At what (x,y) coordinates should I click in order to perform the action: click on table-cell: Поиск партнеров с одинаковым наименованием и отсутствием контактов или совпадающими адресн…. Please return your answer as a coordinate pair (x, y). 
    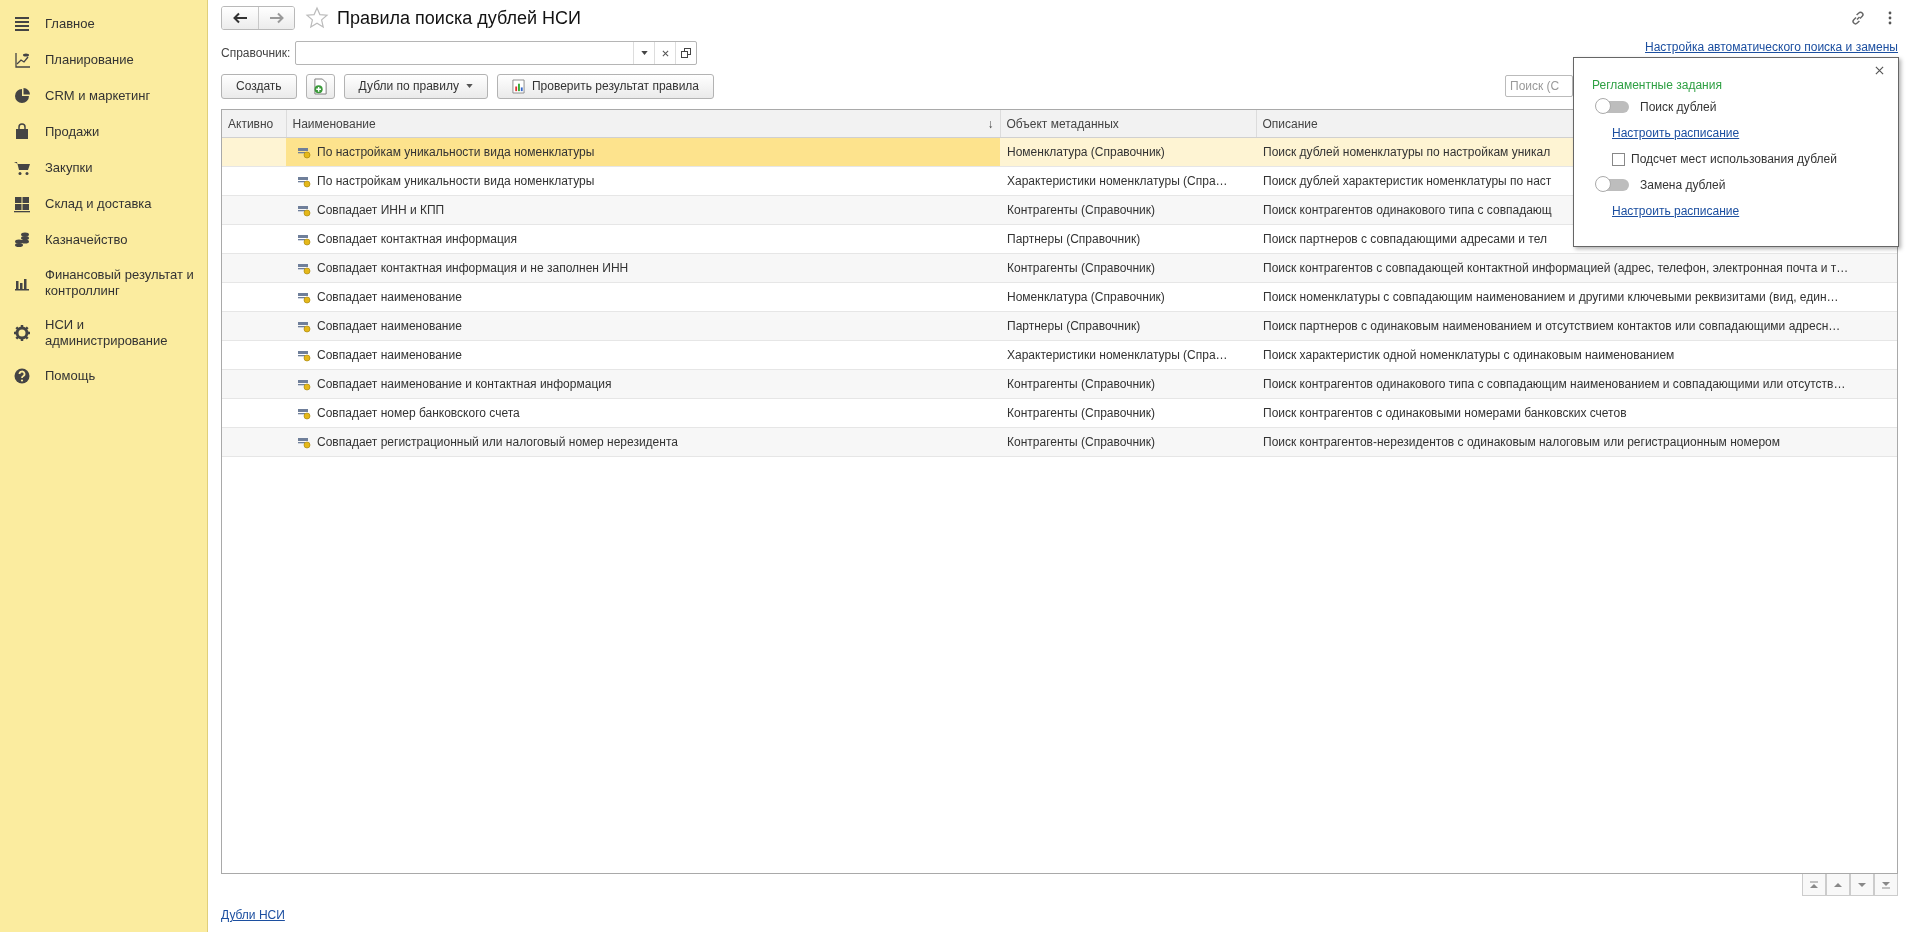
    Looking at the image, I should click on (1576, 326).